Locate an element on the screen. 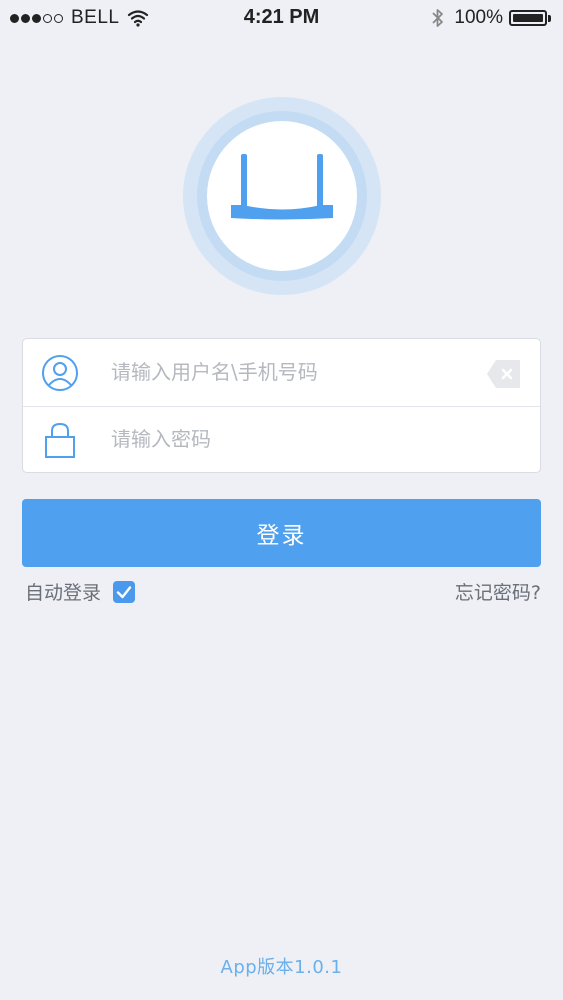 This screenshot has height=1000, width=563. password-input is located at coordinates (291, 439).